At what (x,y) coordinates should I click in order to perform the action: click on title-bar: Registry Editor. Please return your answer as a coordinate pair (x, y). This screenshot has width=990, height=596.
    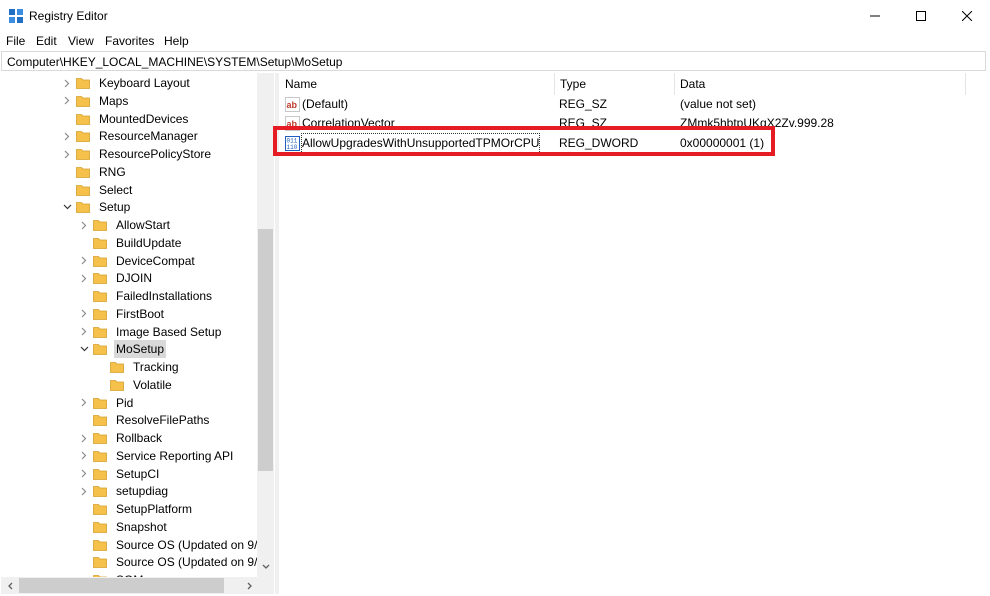
    Looking at the image, I should click on (495, 16).